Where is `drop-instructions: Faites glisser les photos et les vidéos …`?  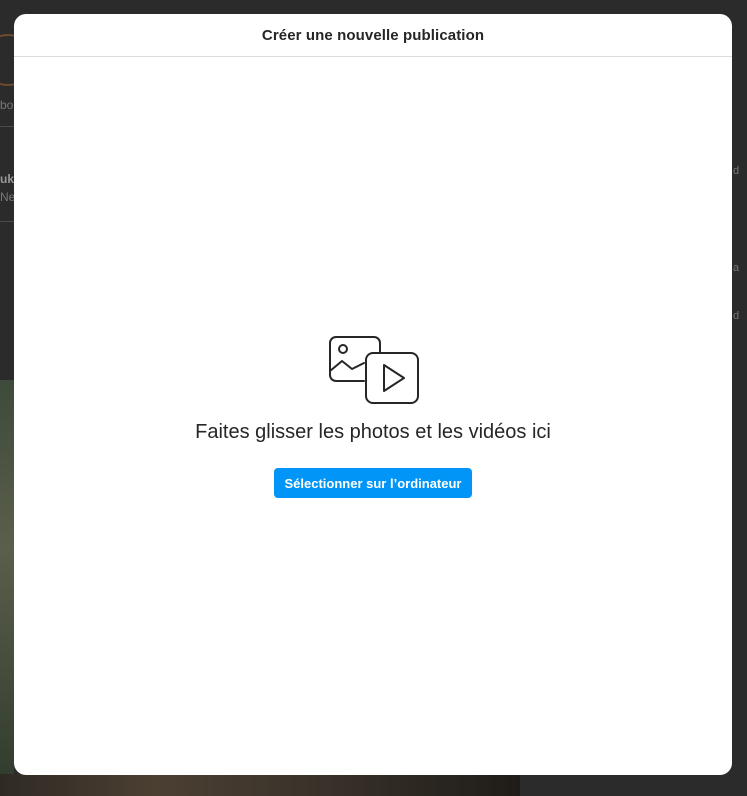
drop-instructions: Faites glisser les photos et les vidéos … is located at coordinates (373, 432).